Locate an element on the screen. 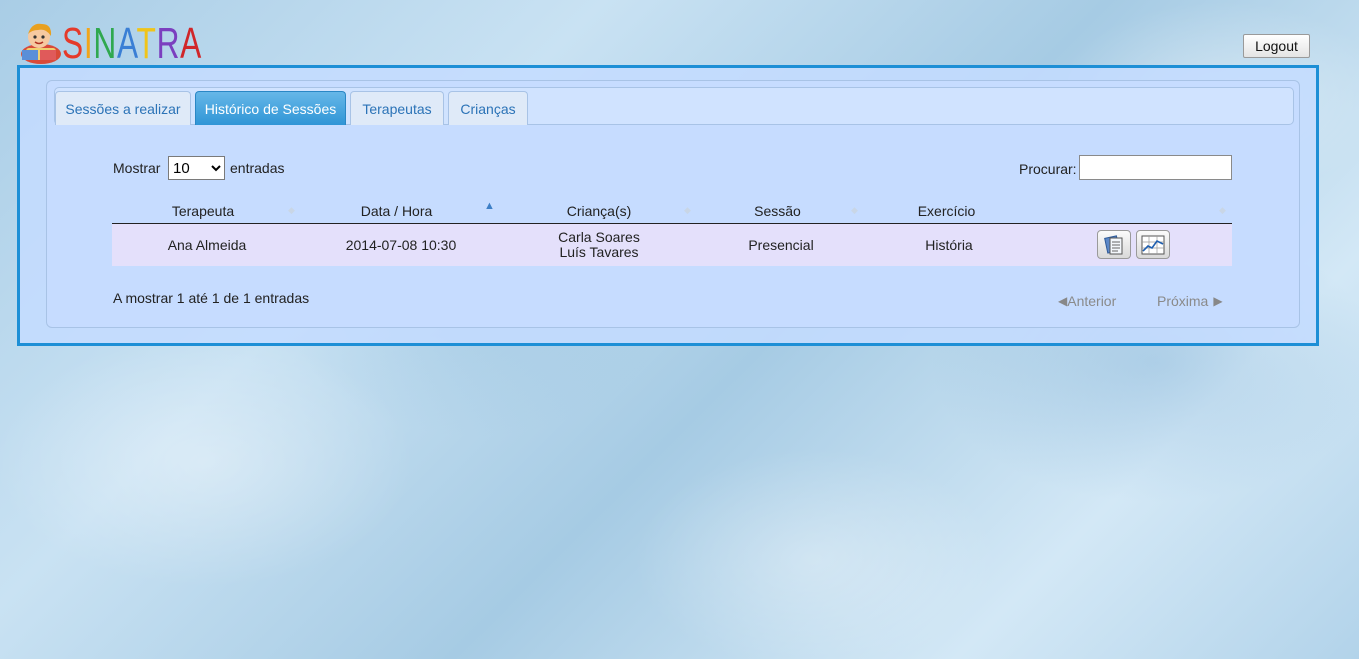 The width and height of the screenshot is (1359, 659). logo-text: SINATRA is located at coordinates (132, 44).